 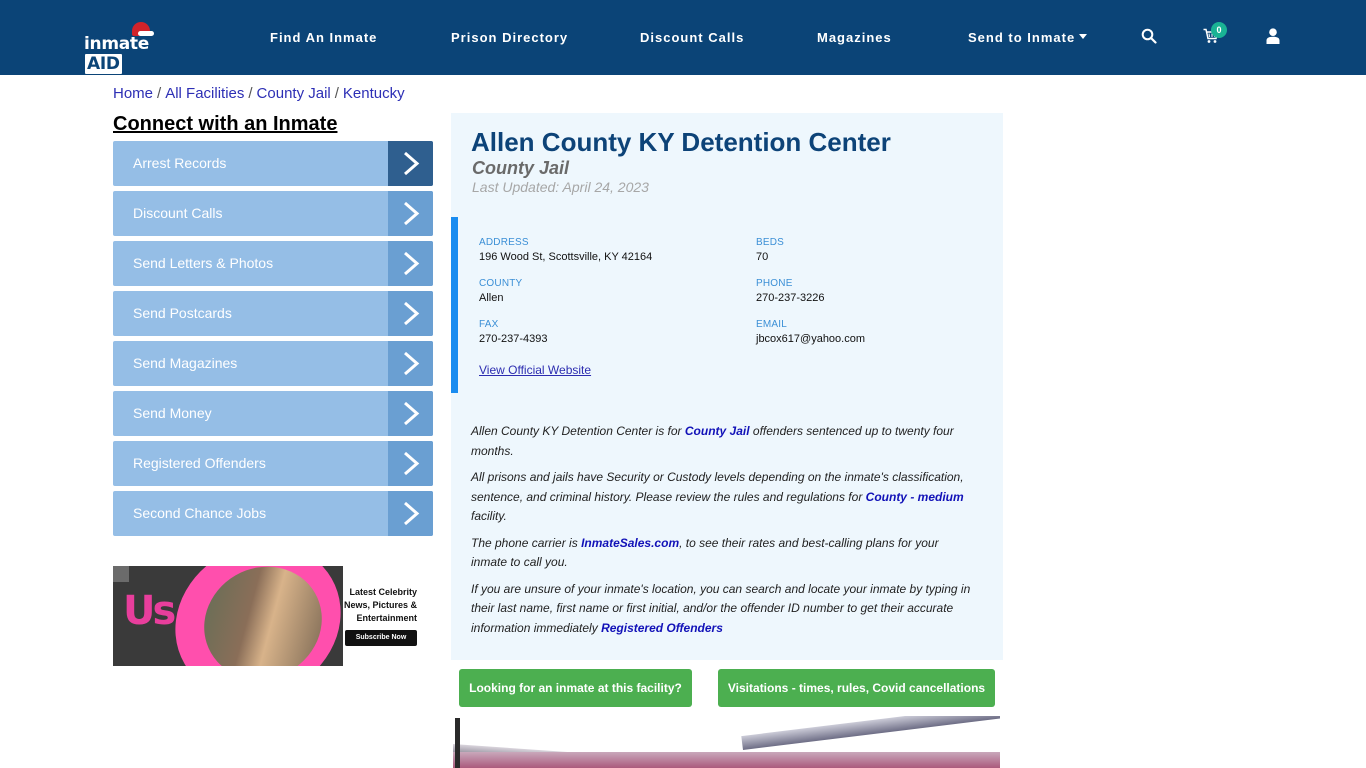 What do you see at coordinates (566, 257) in the screenshot?
I see `address-value: 196 Wood St, Scottsville, KY 42164` at bounding box center [566, 257].